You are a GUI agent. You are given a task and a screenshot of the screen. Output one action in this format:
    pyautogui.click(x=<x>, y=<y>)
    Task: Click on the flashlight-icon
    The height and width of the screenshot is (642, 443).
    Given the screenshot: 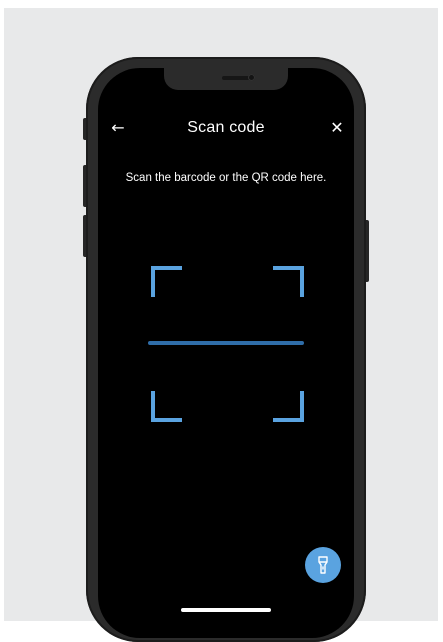 What is the action you would take?
    pyautogui.click(x=323, y=565)
    